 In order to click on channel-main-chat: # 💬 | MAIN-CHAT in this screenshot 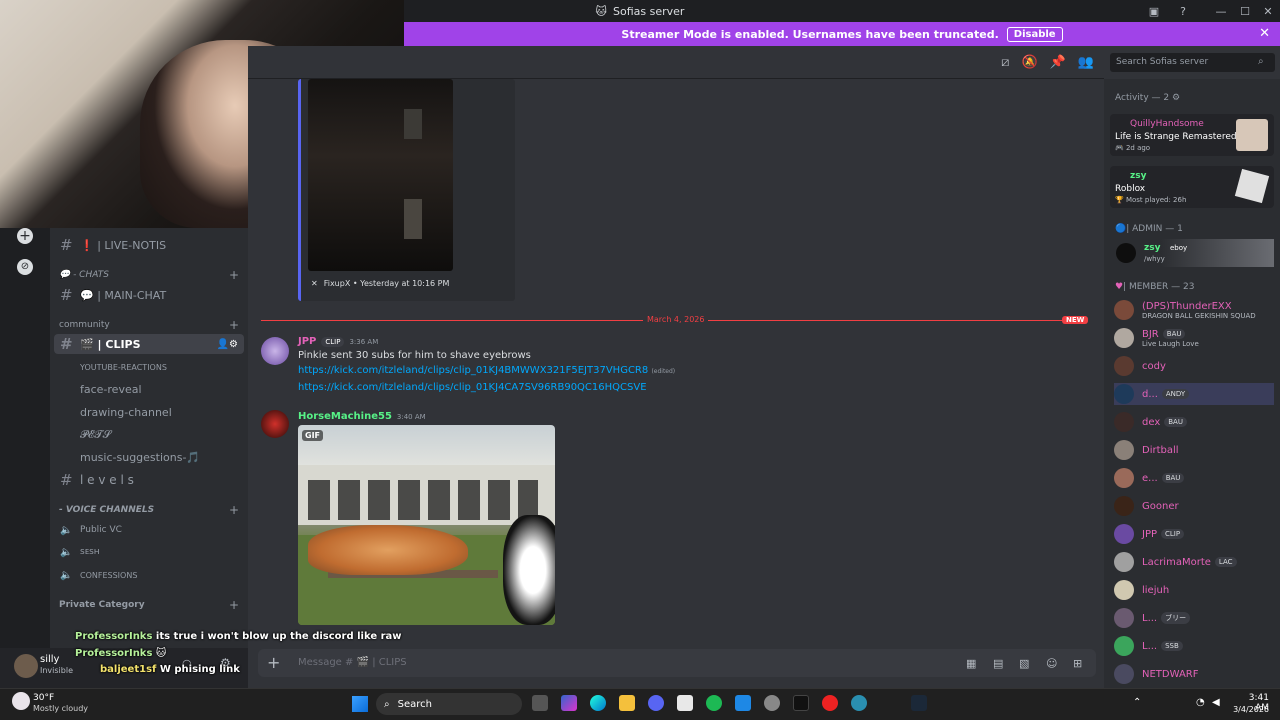, I will do `click(149, 295)`.